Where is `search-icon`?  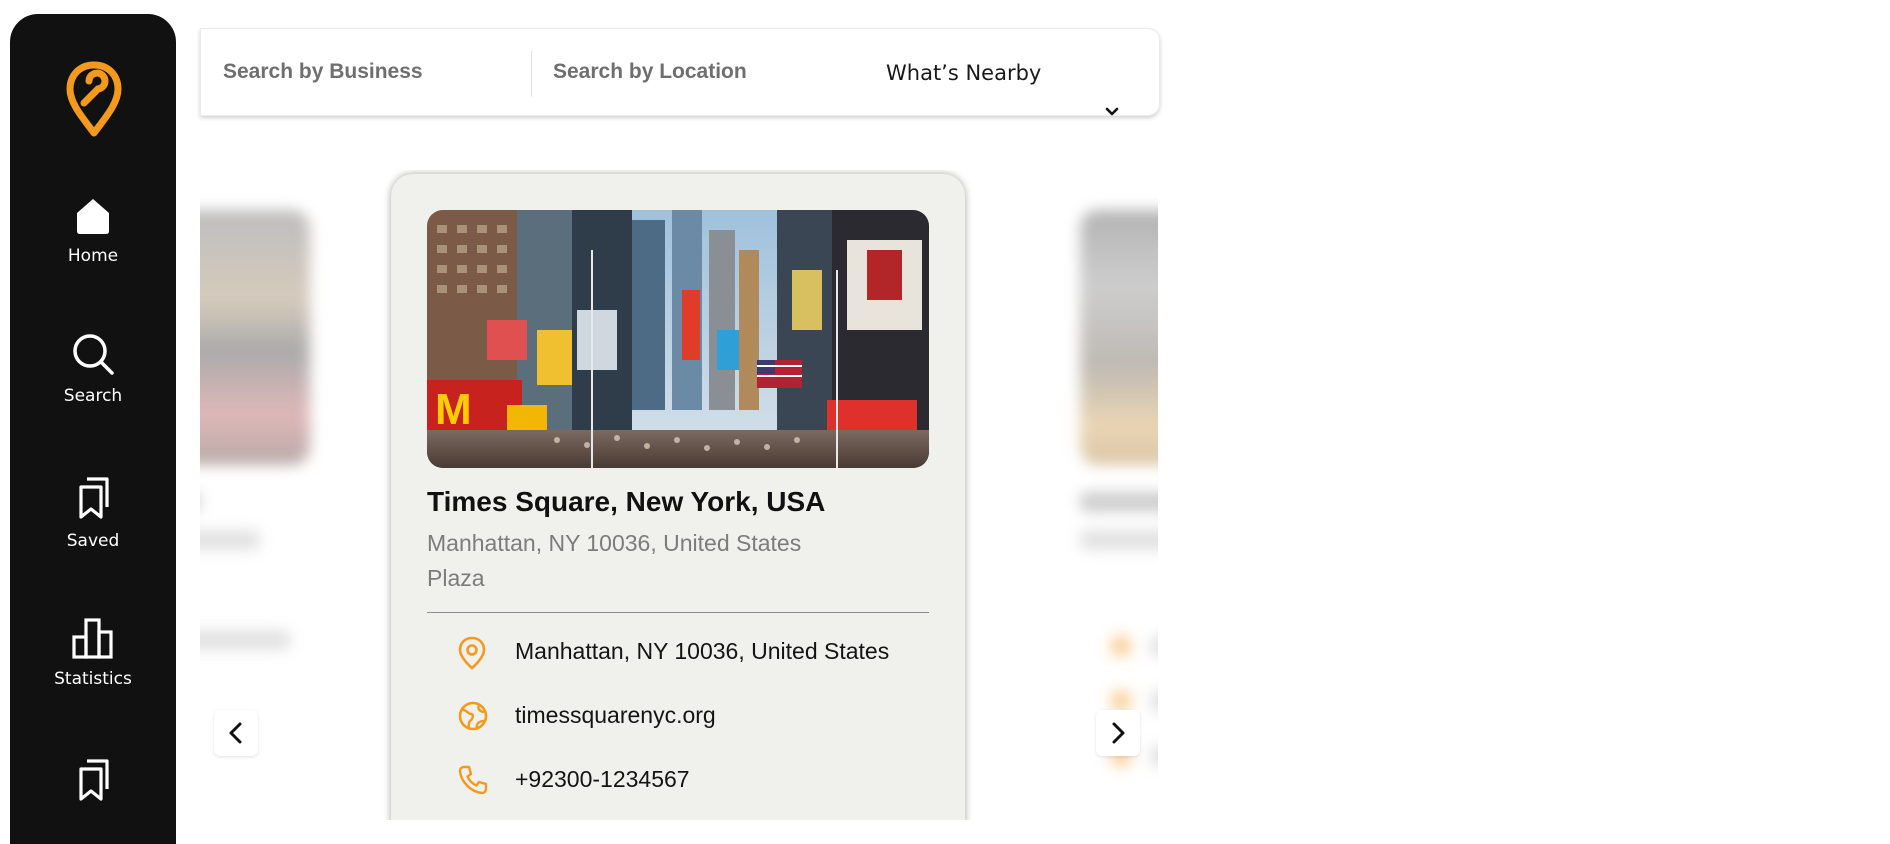 search-icon is located at coordinates (93, 354).